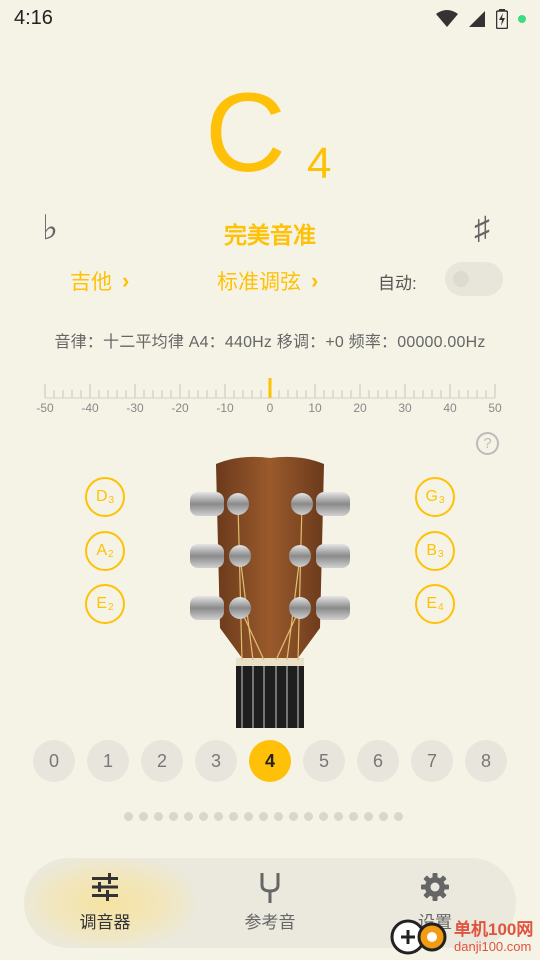 This screenshot has width=540, height=960. I want to click on tuning-info: 音律：十二平均律 A4：440Hz 移调：+0 频率：00000.00Hz, so click(270, 342).